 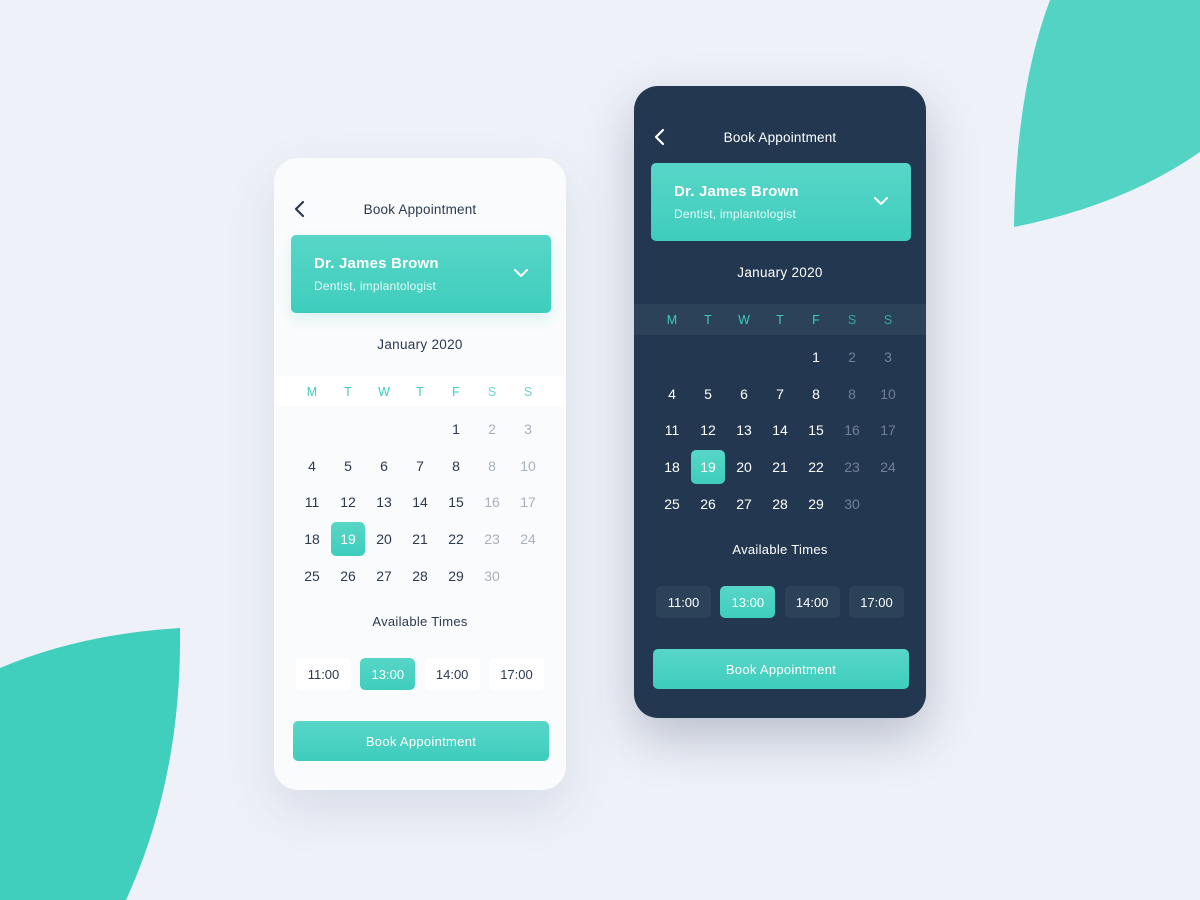 I want to click on calendar-day: 10, so click(x=888, y=394).